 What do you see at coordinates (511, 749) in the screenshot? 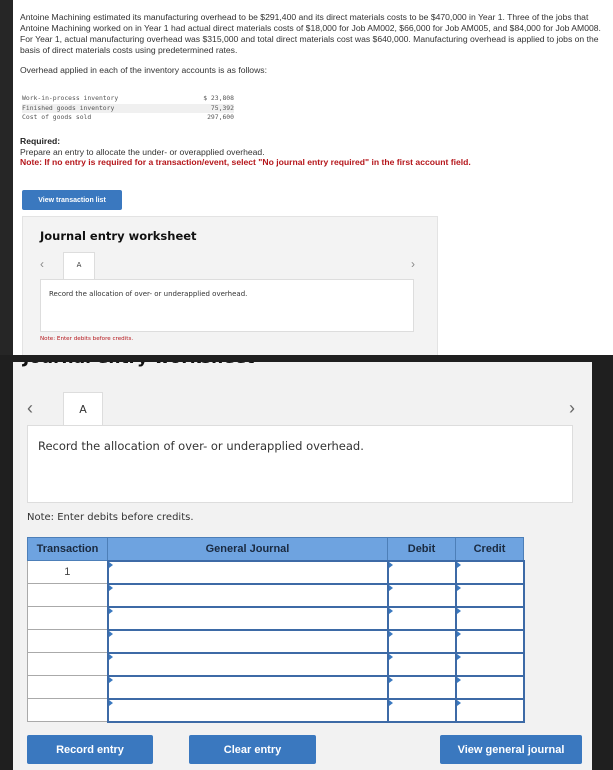
I see `view-general-journal-button: View general journal` at bounding box center [511, 749].